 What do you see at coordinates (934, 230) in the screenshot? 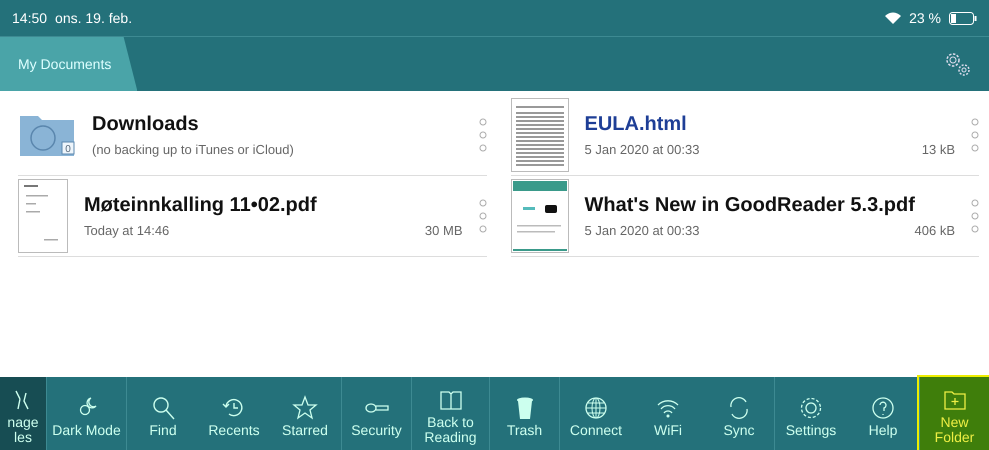
I see `file-size: 406 kB` at bounding box center [934, 230].